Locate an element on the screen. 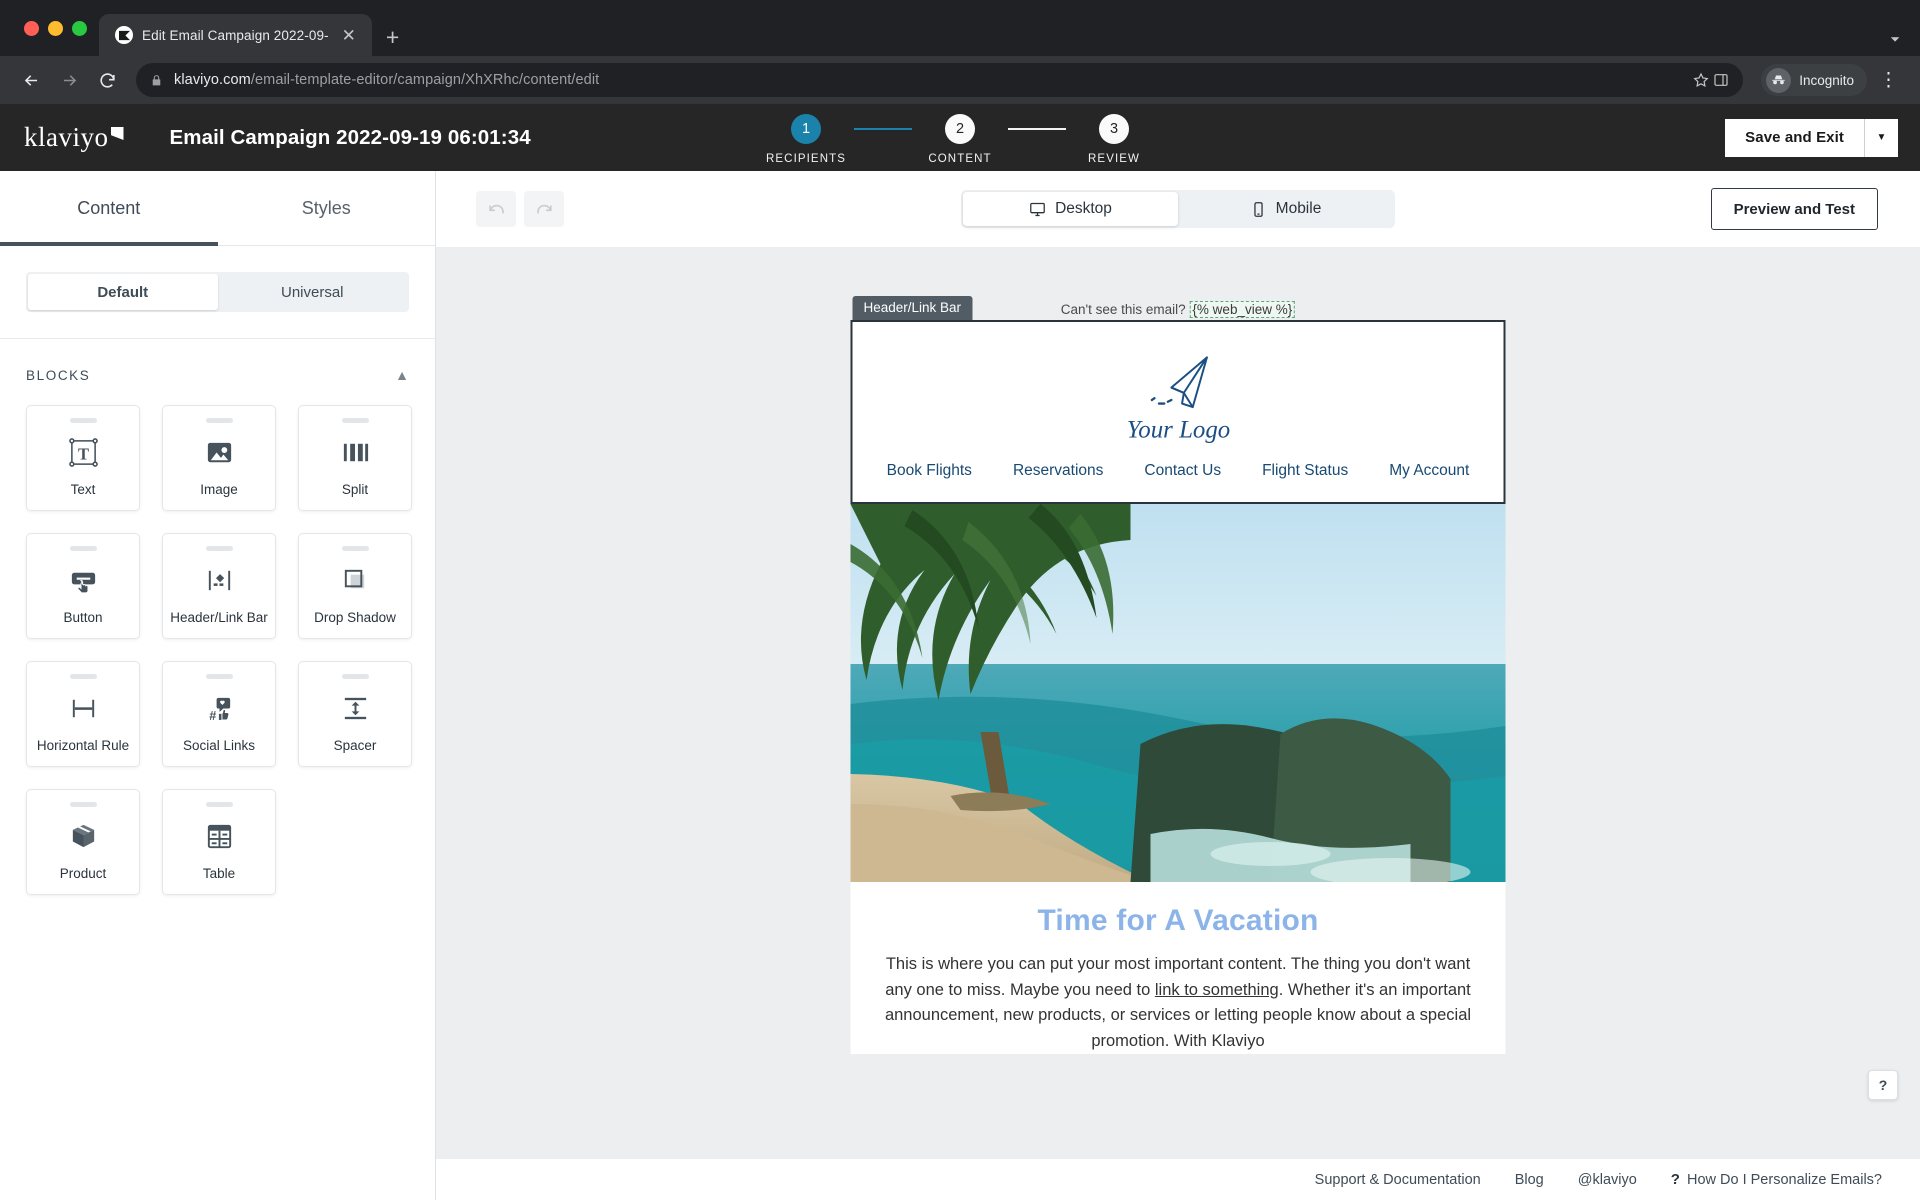 Image resolution: width=1920 pixels, height=1200 pixels. template-scope-segment: Default Universal is located at coordinates (217, 292).